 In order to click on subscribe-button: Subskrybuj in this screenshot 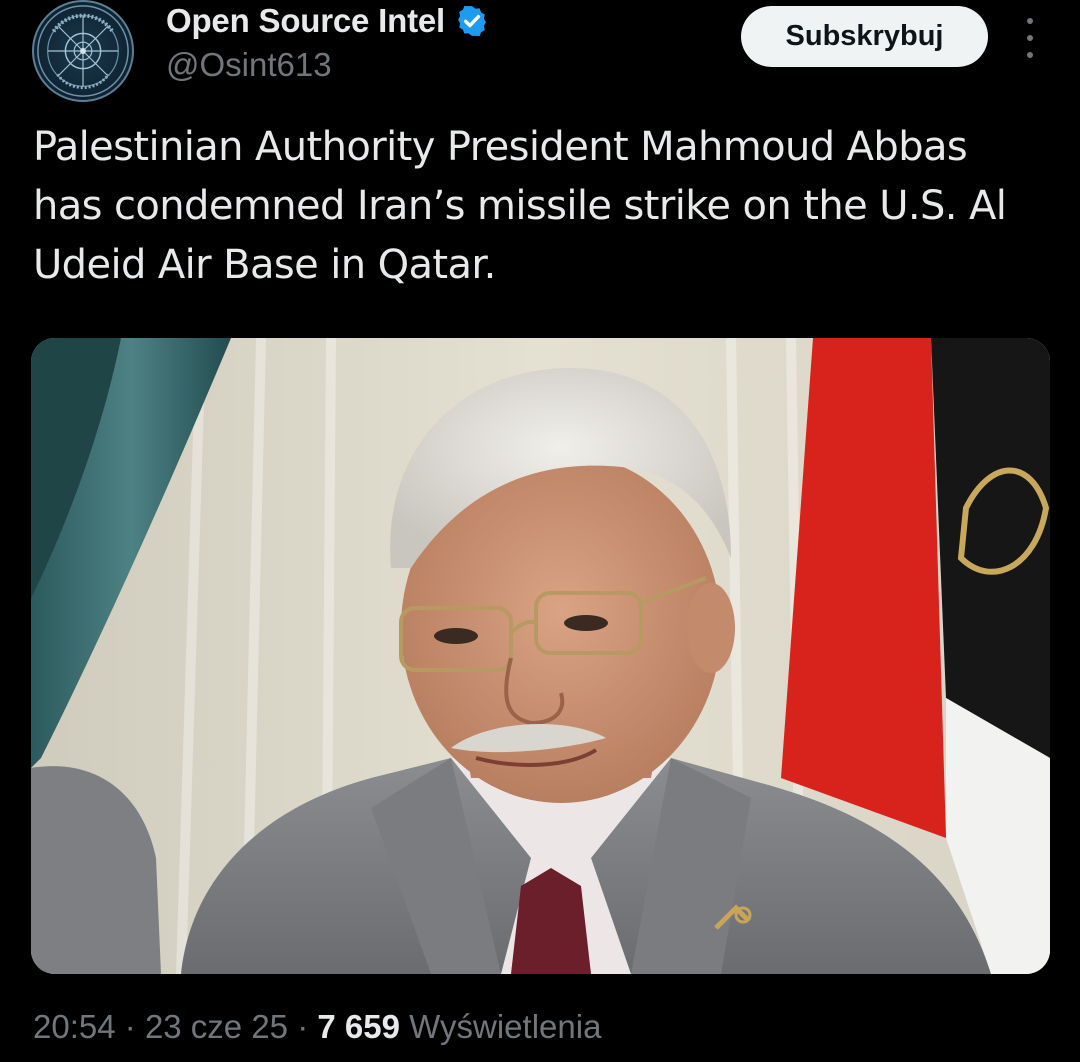, I will do `click(864, 36)`.